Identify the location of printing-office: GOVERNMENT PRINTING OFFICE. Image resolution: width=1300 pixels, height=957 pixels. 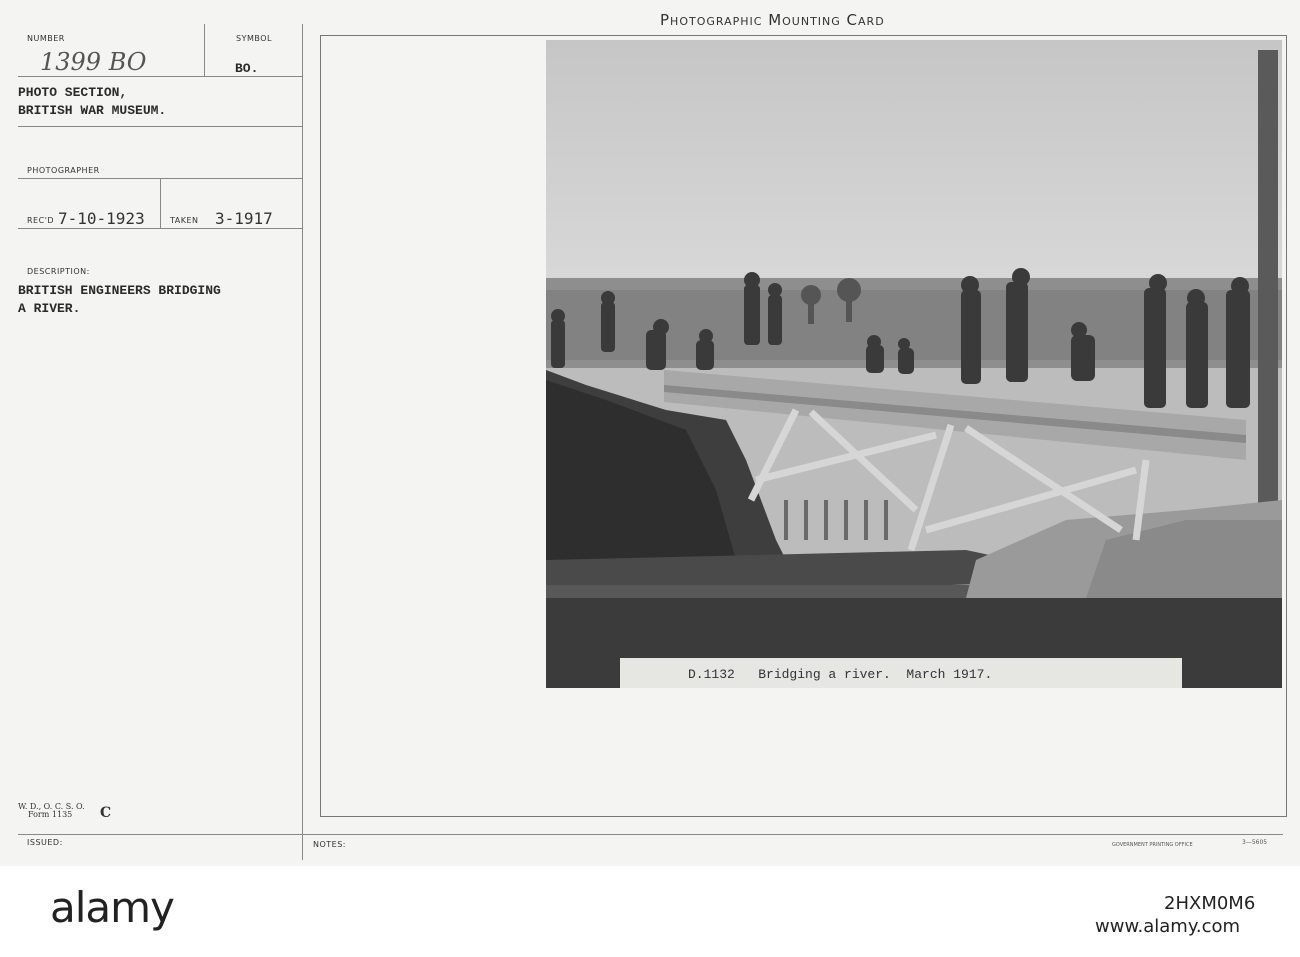
(1152, 845).